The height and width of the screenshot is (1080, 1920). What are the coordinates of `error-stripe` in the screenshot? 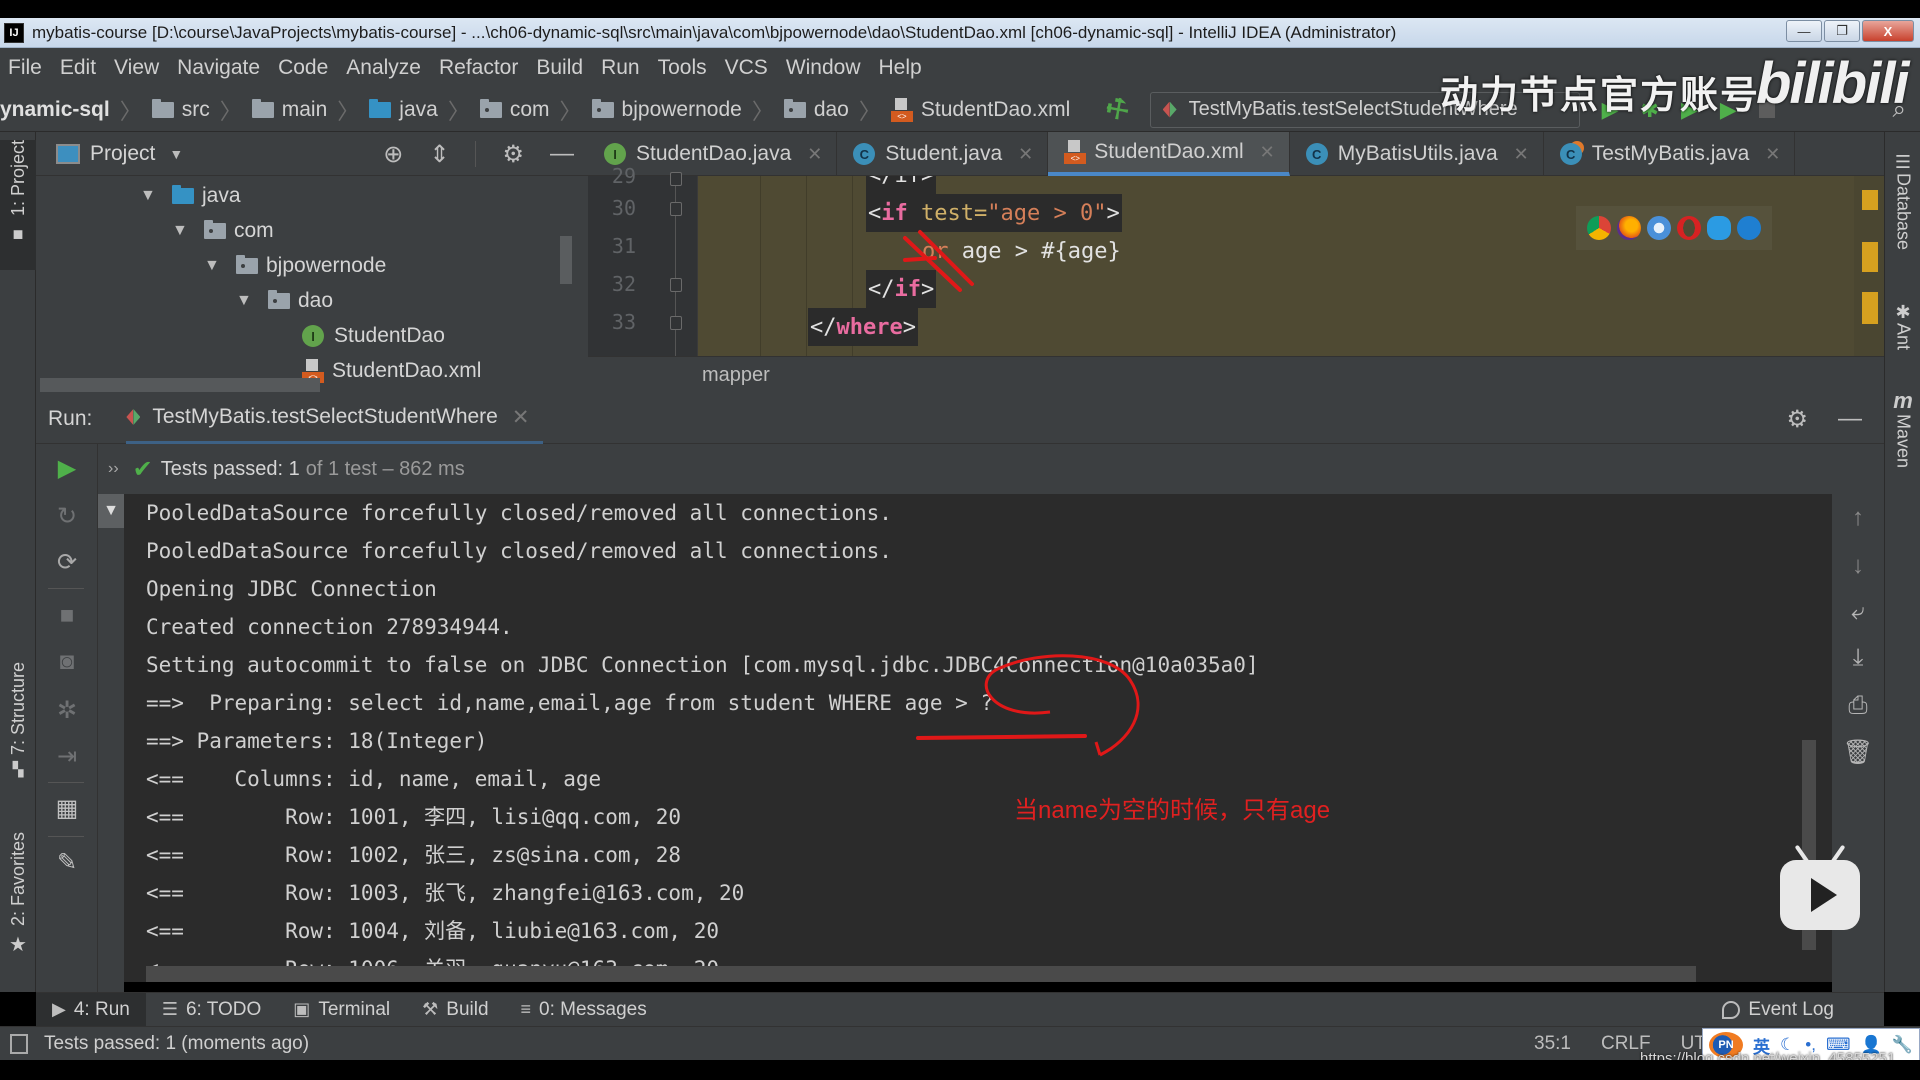 It's located at (1869, 266).